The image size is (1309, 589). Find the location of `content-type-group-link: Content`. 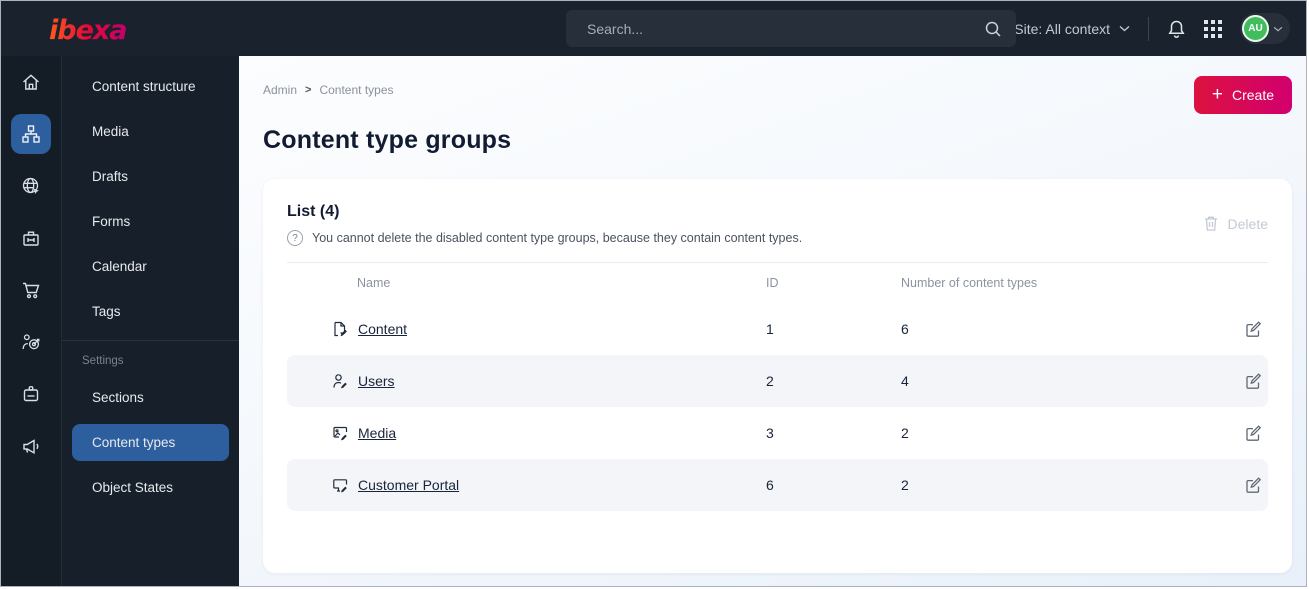

content-type-group-link: Content is located at coordinates (382, 329).